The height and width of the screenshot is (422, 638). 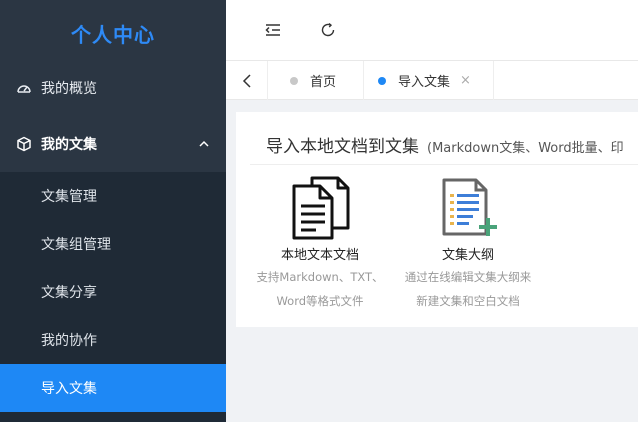 I want to click on tab-bar: 首页 导入文集 ×, so click(x=432, y=80).